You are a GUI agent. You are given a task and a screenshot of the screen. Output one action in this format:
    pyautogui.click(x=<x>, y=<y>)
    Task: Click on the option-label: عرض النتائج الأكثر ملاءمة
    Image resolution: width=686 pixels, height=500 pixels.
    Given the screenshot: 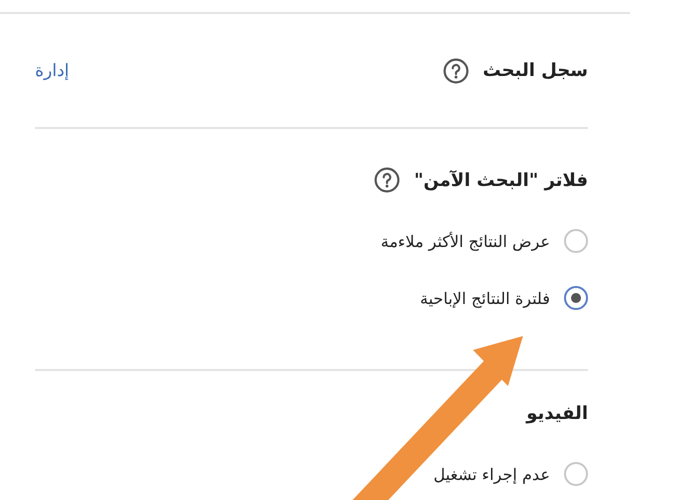 What is the action you would take?
    pyautogui.click(x=465, y=241)
    